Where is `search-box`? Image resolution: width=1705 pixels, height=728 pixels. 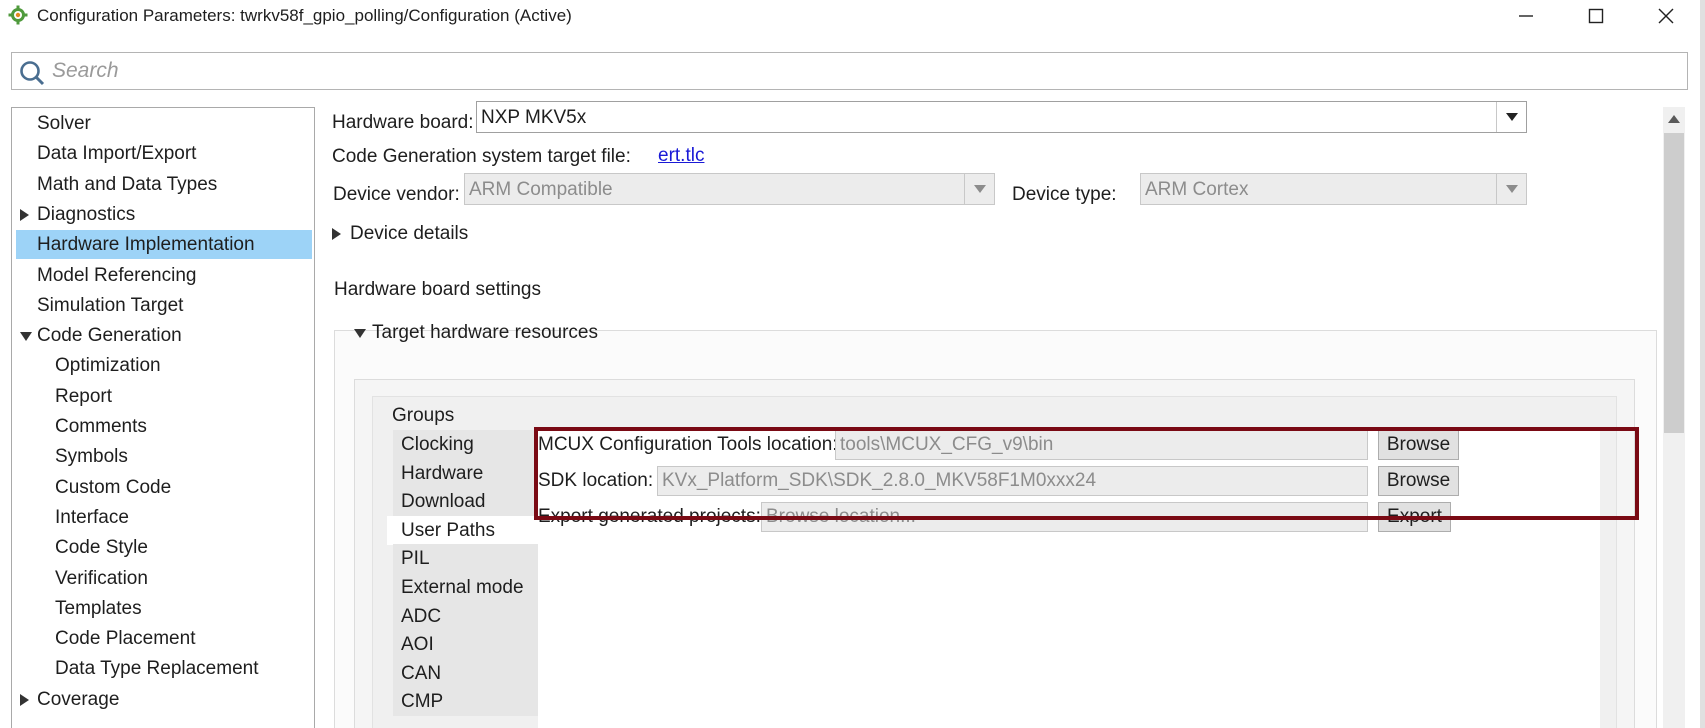 search-box is located at coordinates (849, 71).